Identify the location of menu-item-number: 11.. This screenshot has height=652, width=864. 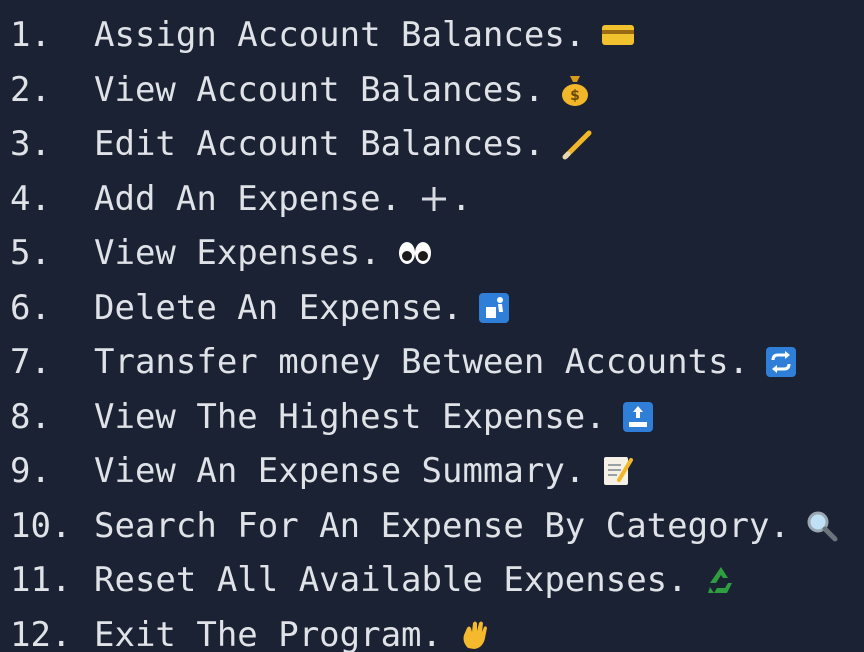
(41, 580).